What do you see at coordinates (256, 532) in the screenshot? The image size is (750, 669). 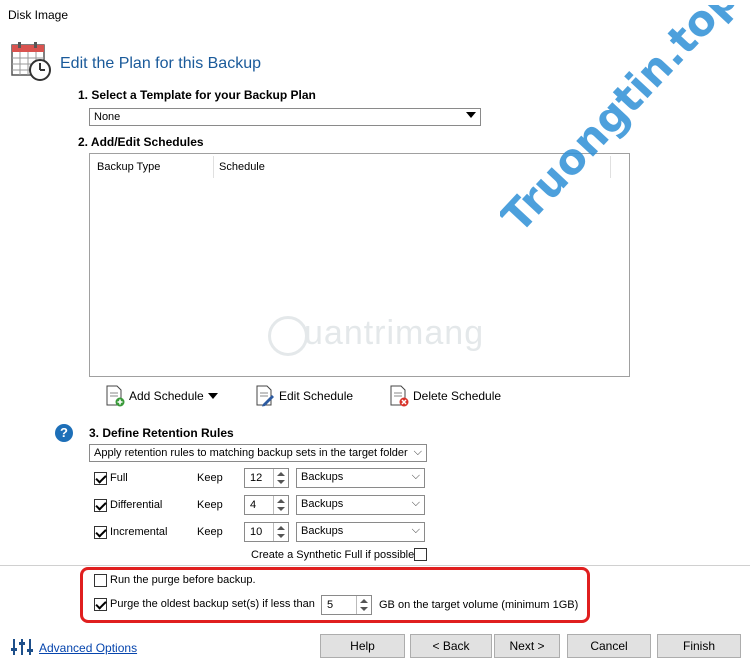 I see `incremental-keep-value: 10` at bounding box center [256, 532].